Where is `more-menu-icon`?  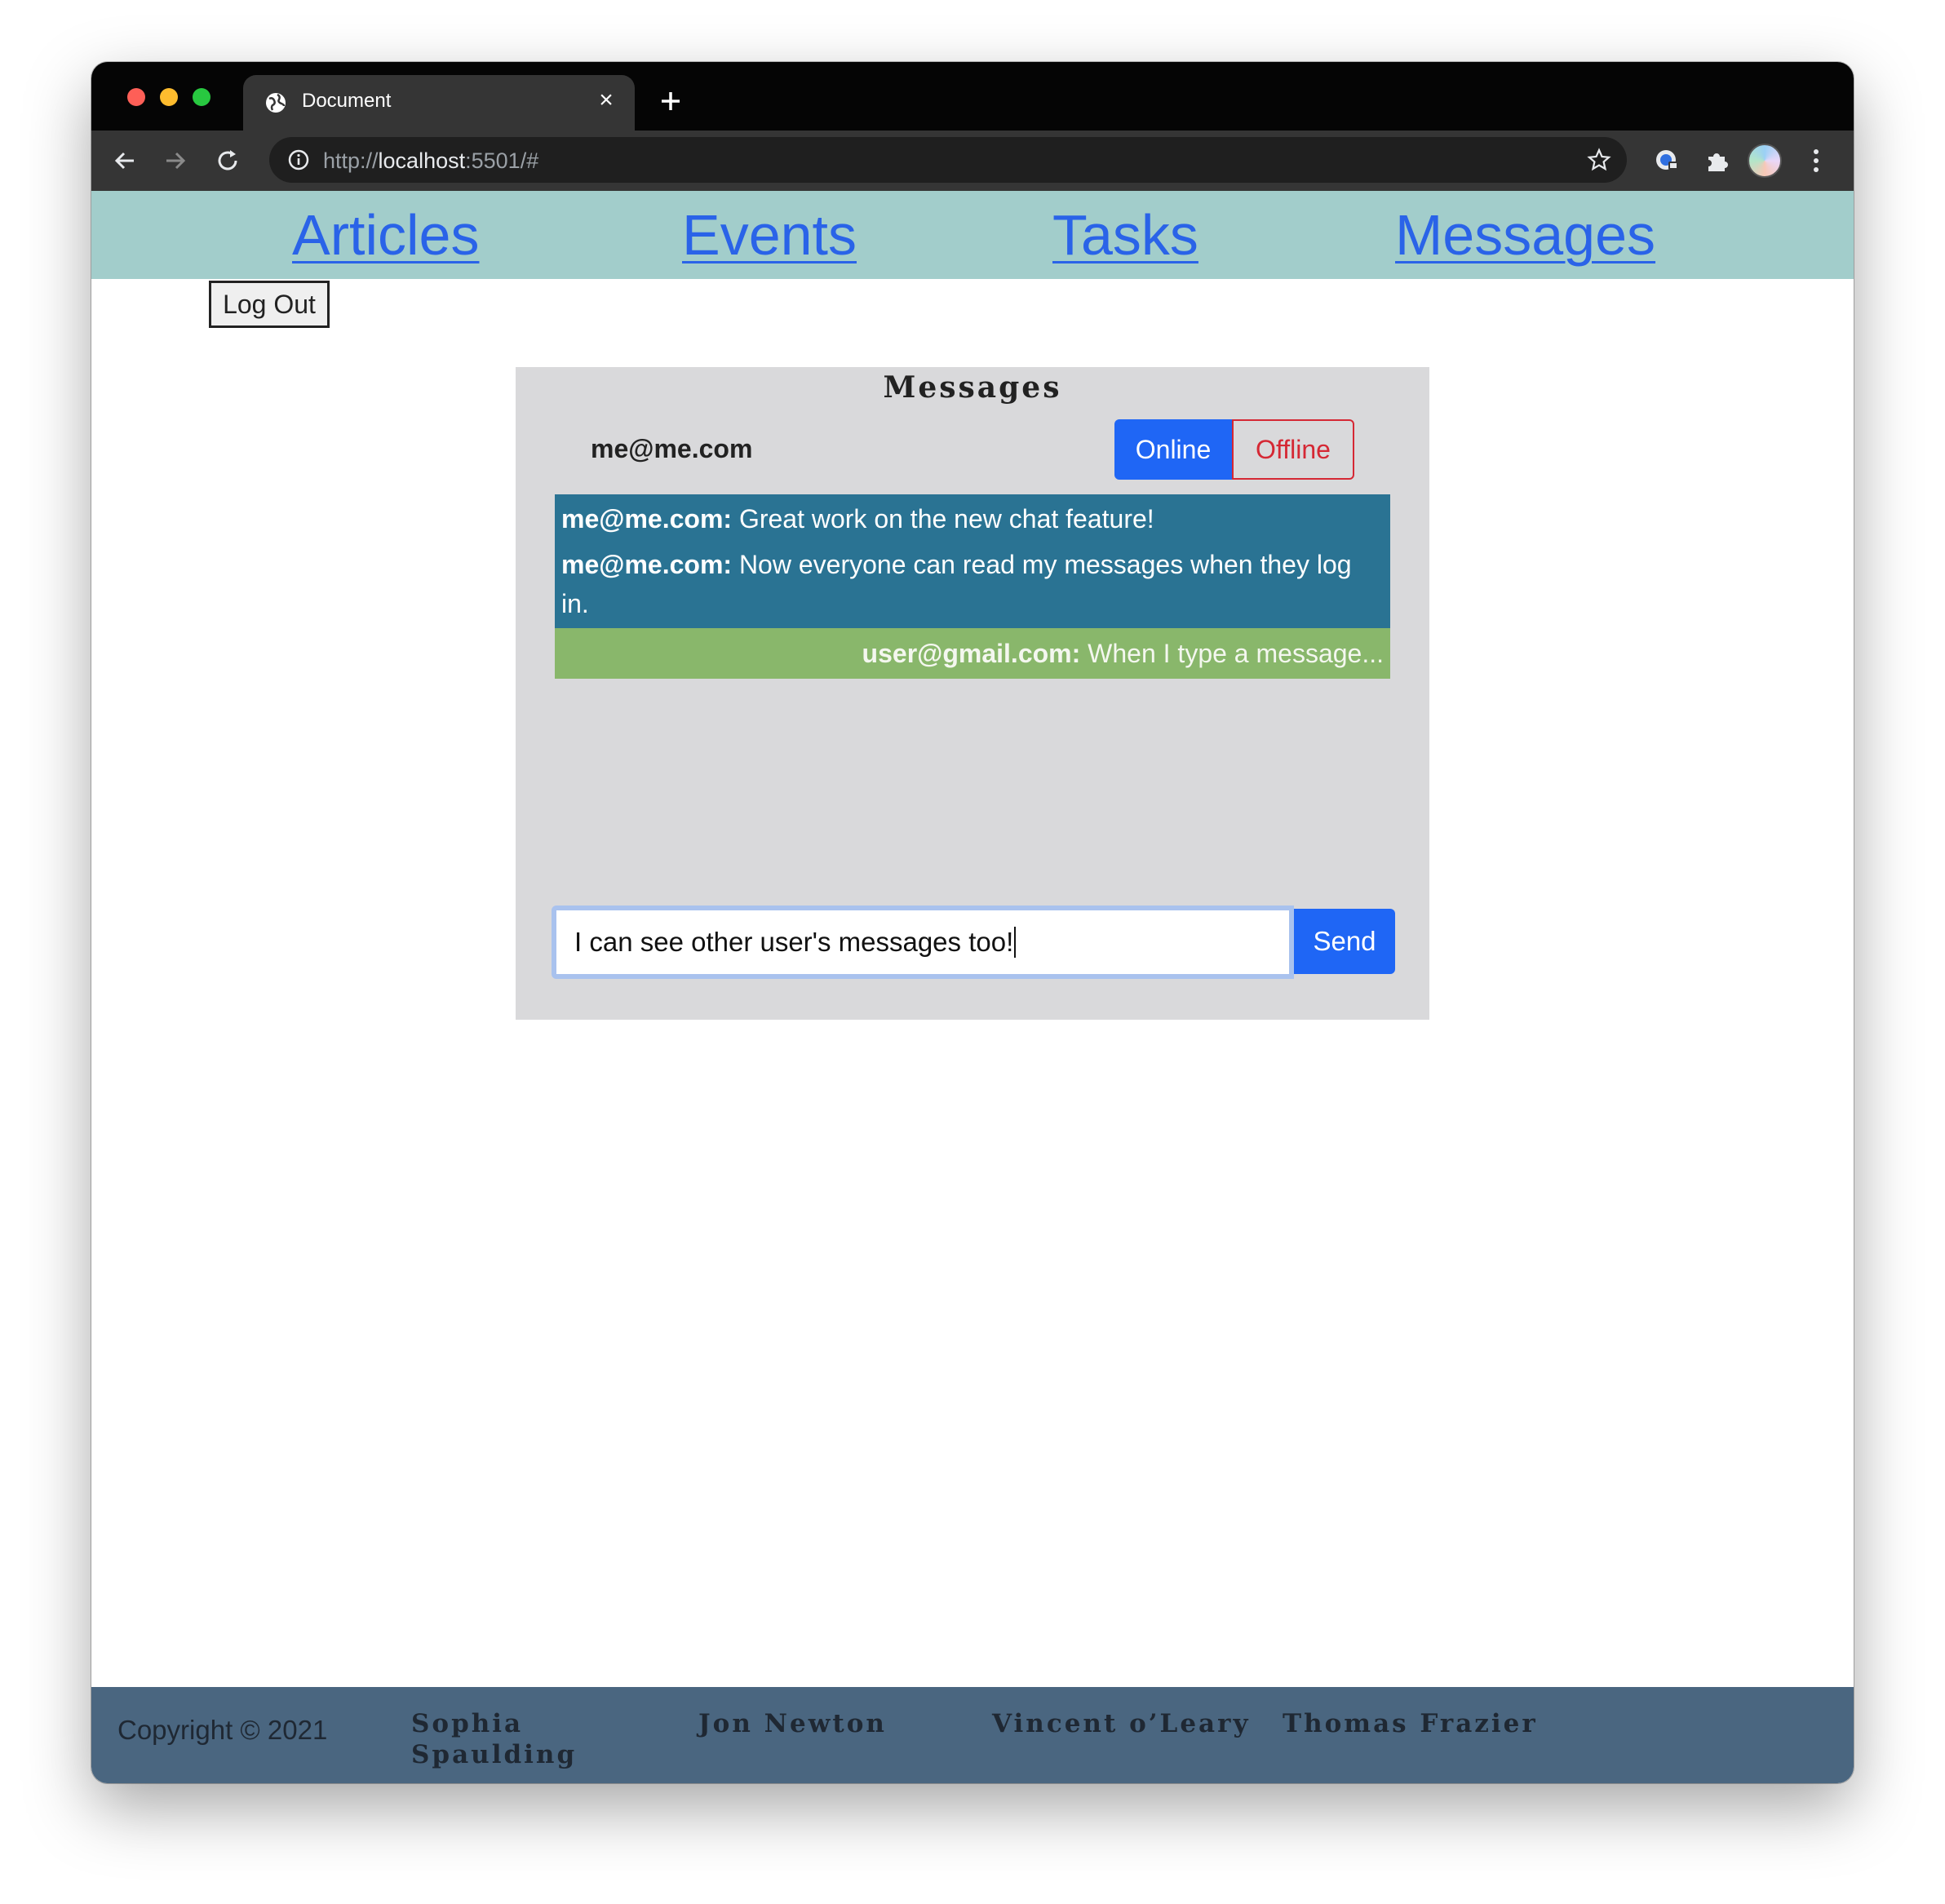 more-menu-icon is located at coordinates (1816, 160).